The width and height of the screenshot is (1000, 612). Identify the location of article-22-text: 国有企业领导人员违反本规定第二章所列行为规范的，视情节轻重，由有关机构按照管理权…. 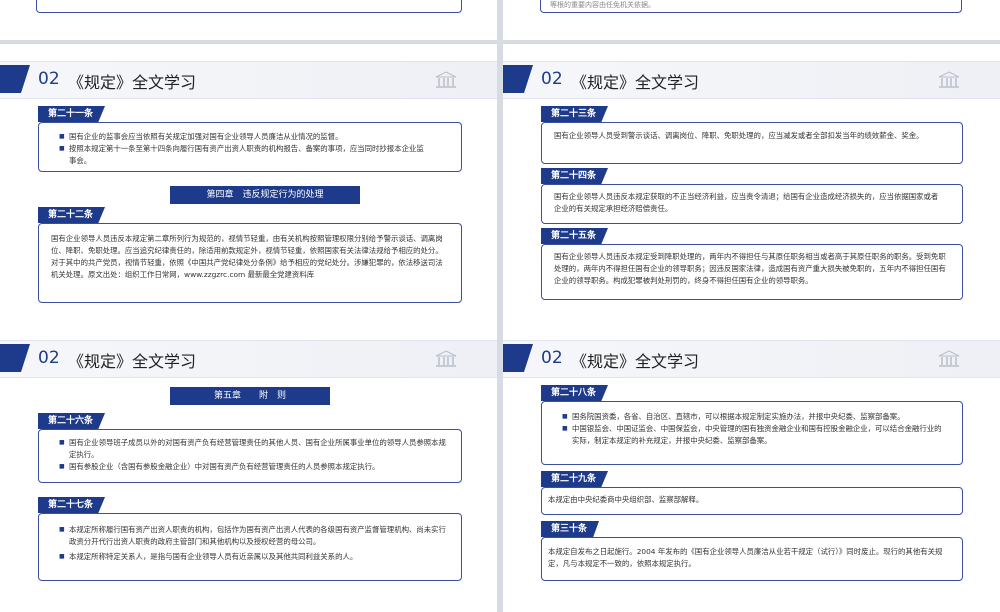
(247, 256).